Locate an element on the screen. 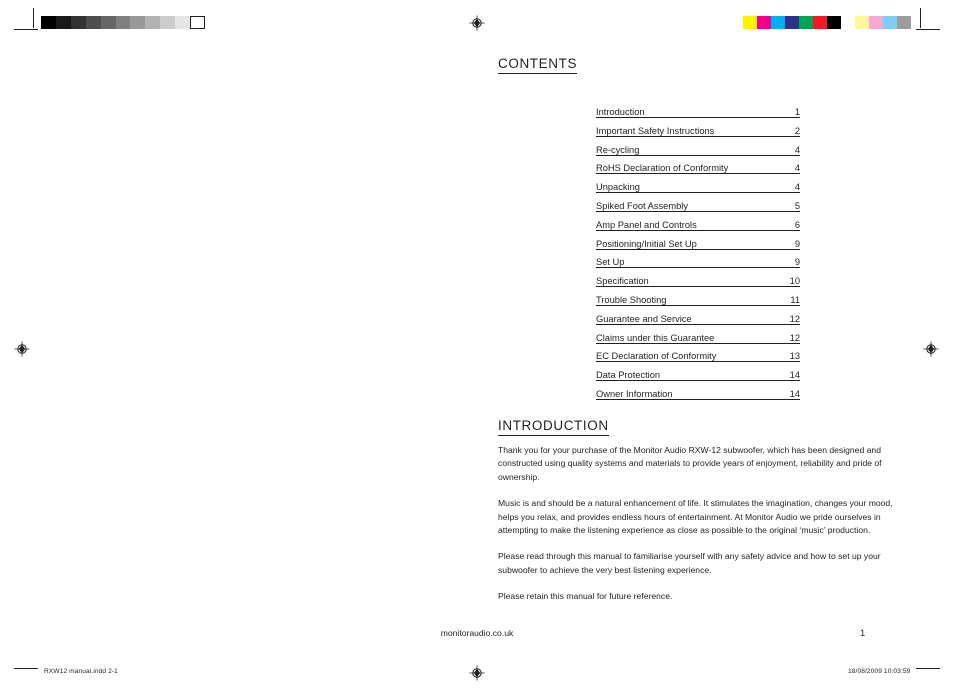  print-file-name: RXW12 manual.indd 2-1 is located at coordinates (81, 671).